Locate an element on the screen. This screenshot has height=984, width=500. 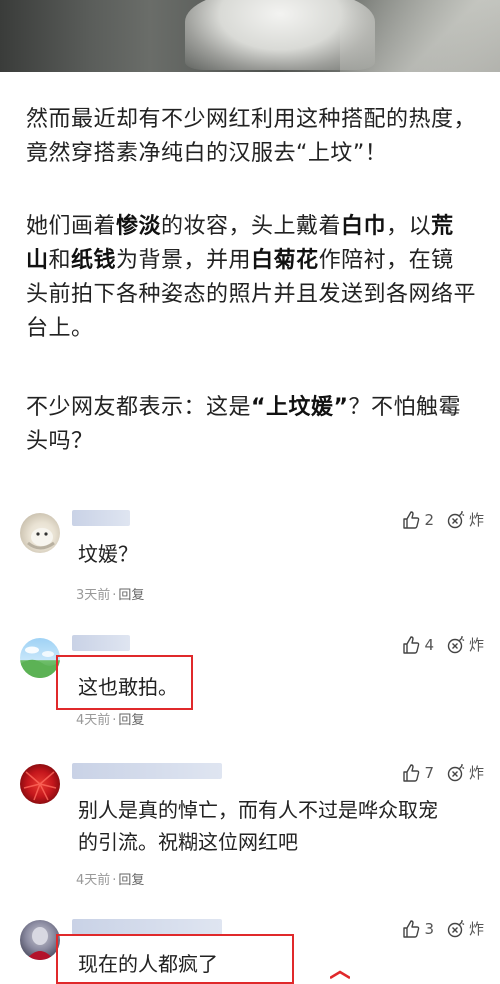
like-button: 4 is located at coordinates (417, 645).